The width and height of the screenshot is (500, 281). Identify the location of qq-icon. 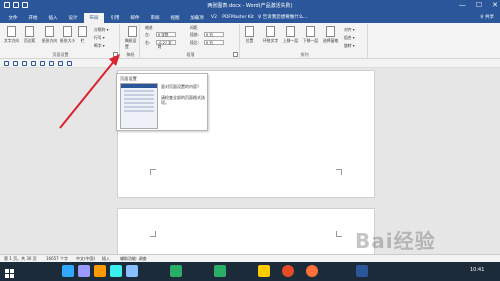
(264, 271).